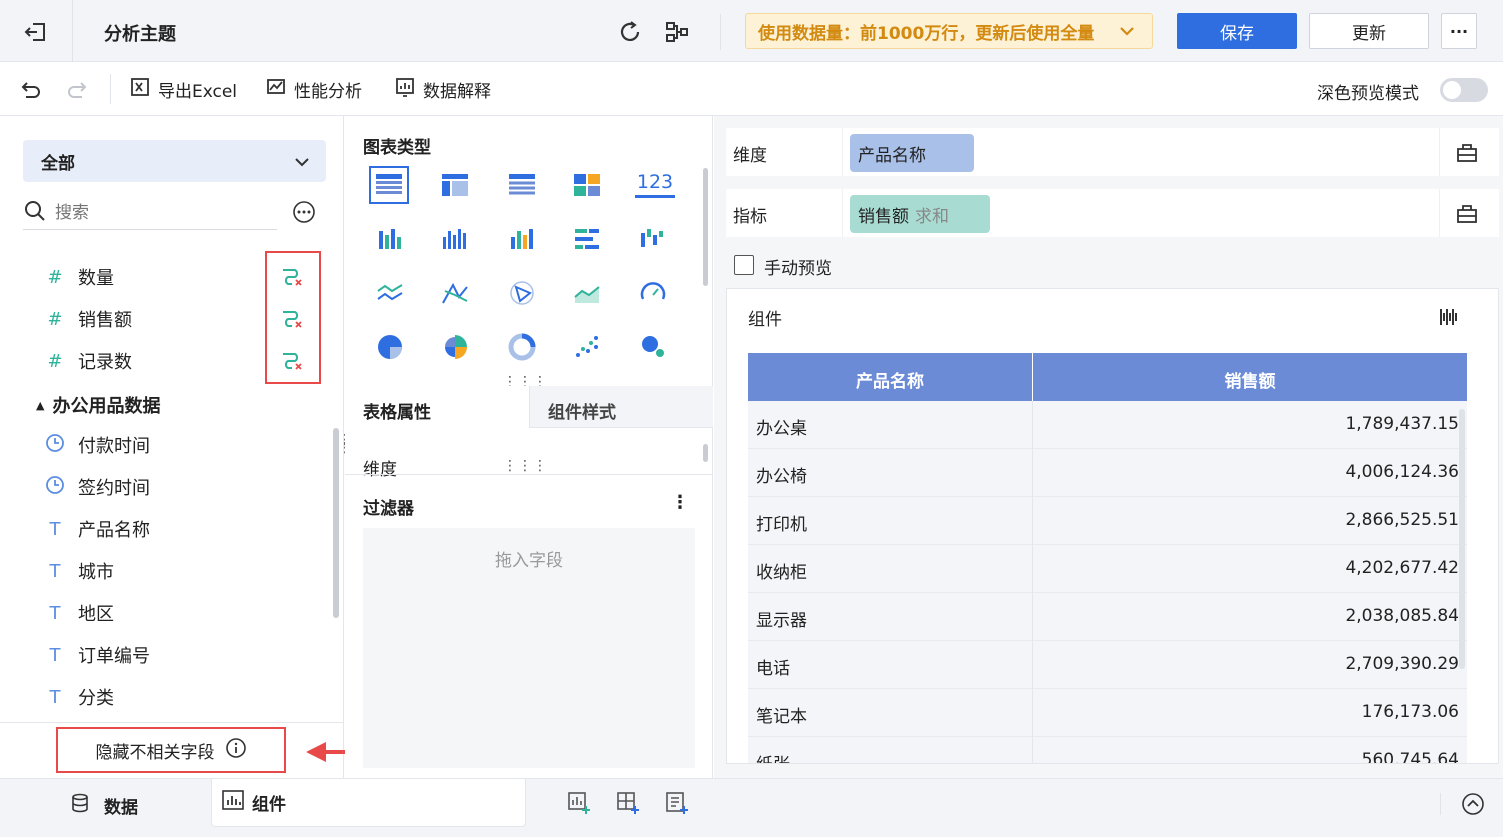  What do you see at coordinates (949, 31) in the screenshot?
I see `data-usage-notice: 使用数据量：前1000万行，更新后使用全量` at bounding box center [949, 31].